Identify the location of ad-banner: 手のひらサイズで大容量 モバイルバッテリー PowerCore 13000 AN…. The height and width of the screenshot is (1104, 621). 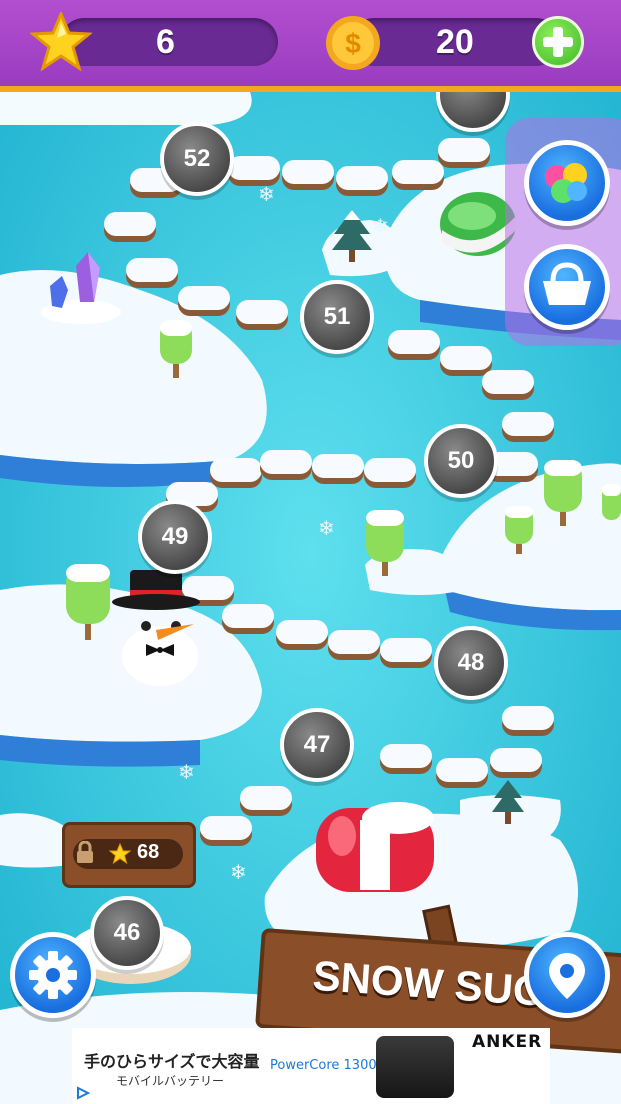
(311, 1066).